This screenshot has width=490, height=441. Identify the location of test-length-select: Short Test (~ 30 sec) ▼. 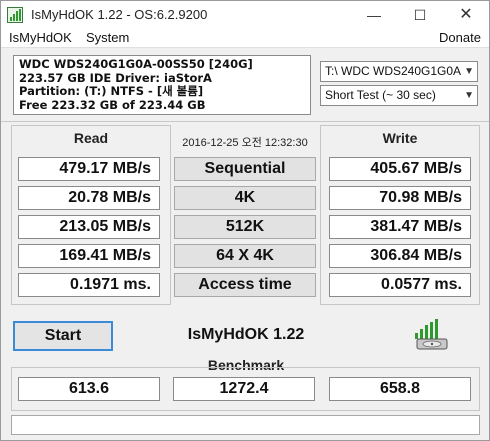
(399, 95).